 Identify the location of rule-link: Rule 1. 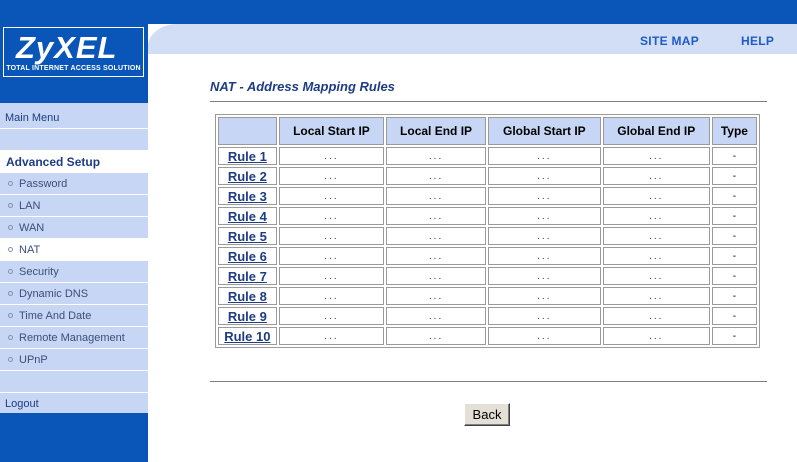
(247, 156).